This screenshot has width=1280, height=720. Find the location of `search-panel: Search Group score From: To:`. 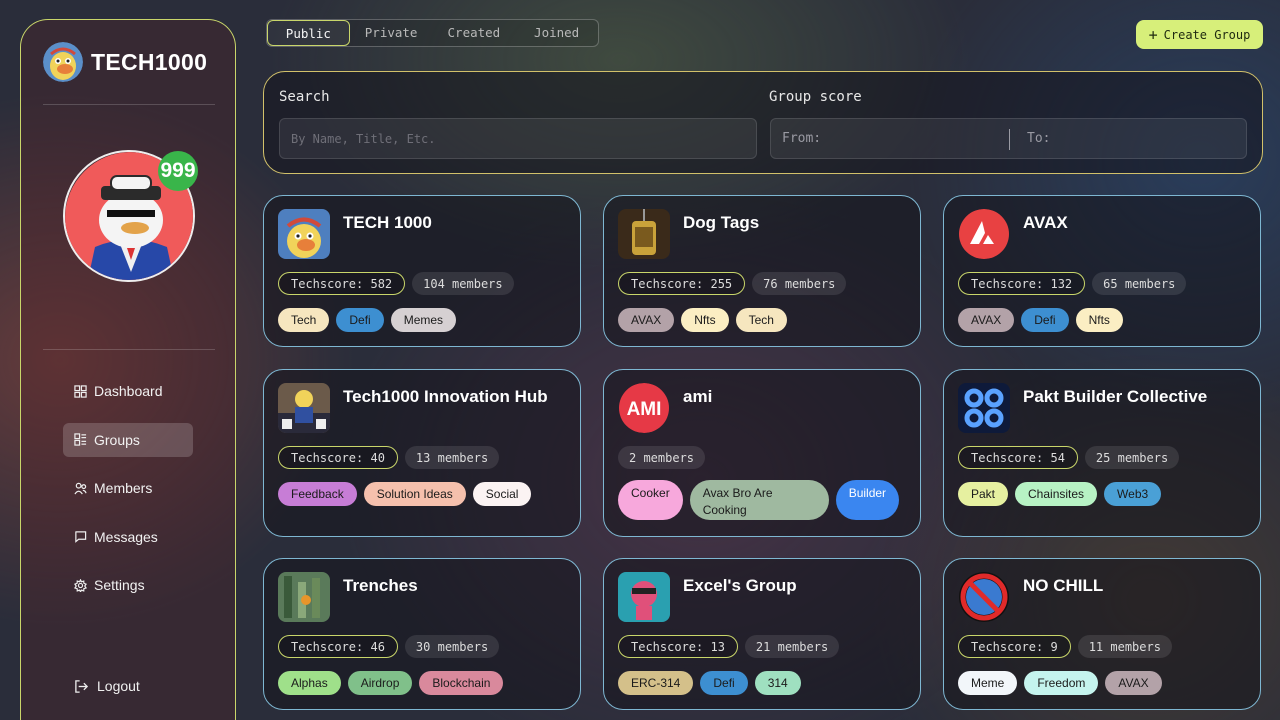

search-panel: Search Group score From: To: is located at coordinates (763, 122).